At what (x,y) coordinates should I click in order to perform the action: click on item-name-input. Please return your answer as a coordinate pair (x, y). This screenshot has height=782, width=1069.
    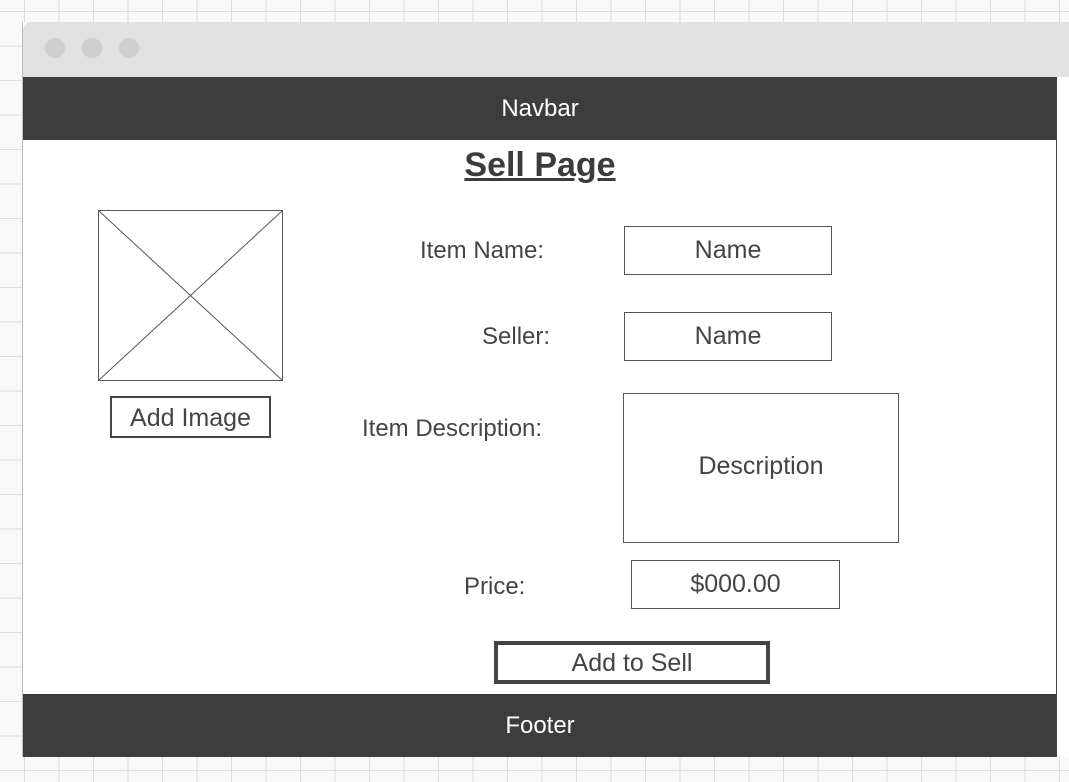
    Looking at the image, I should click on (728, 250).